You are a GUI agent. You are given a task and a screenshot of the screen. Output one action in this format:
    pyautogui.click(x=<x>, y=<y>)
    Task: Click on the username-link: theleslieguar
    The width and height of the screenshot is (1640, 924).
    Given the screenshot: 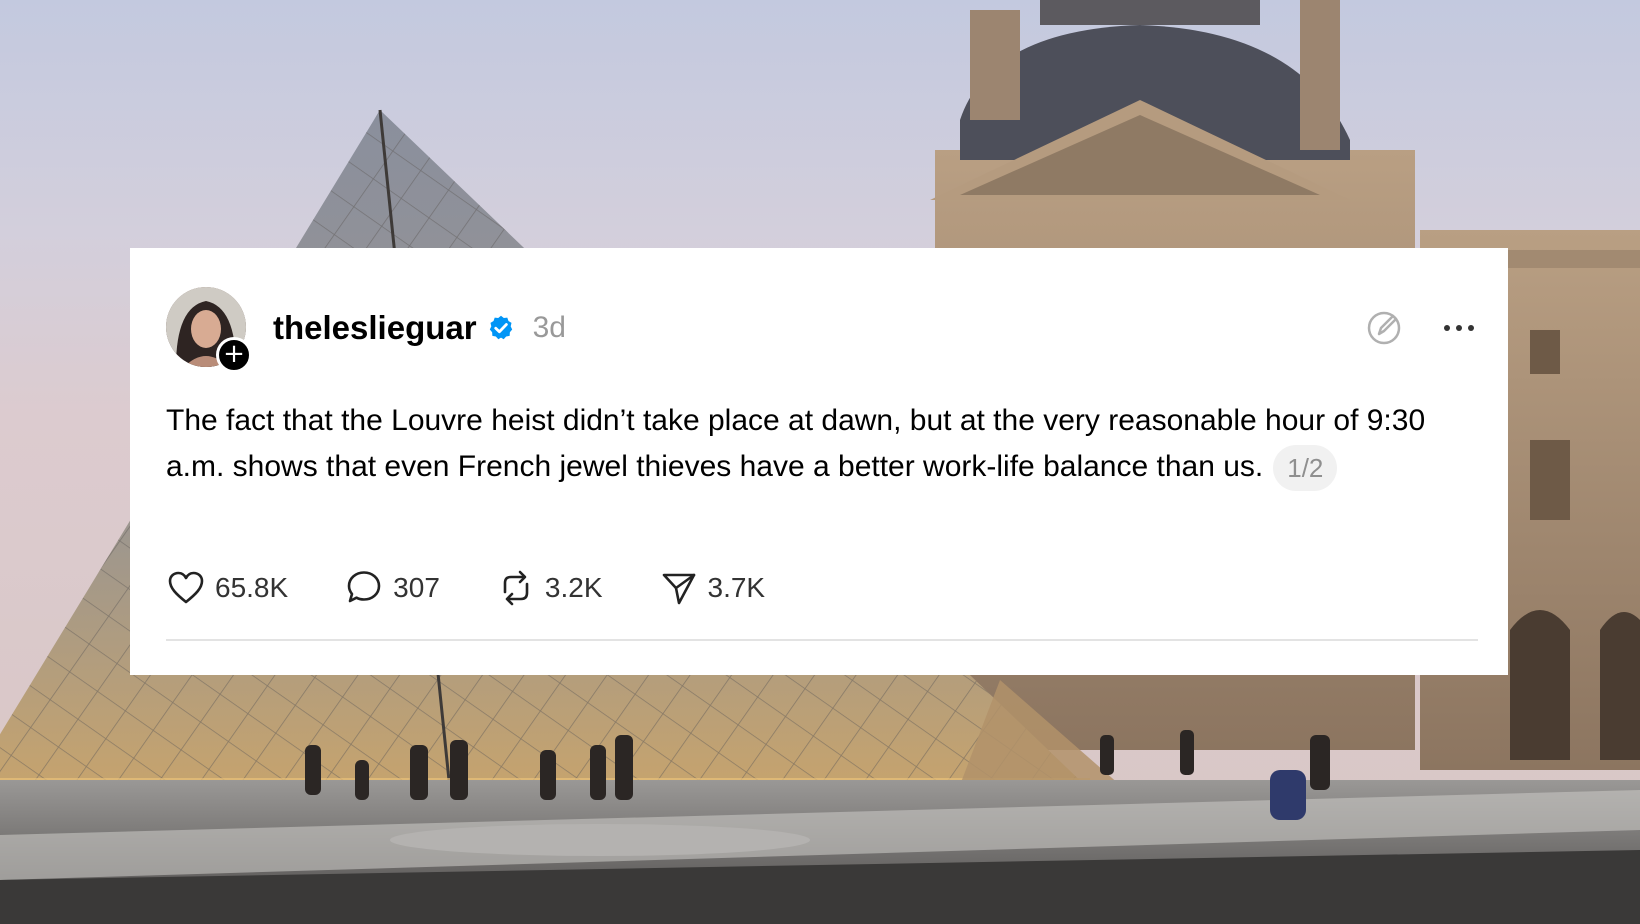 What is the action you would take?
    pyautogui.click(x=375, y=328)
    